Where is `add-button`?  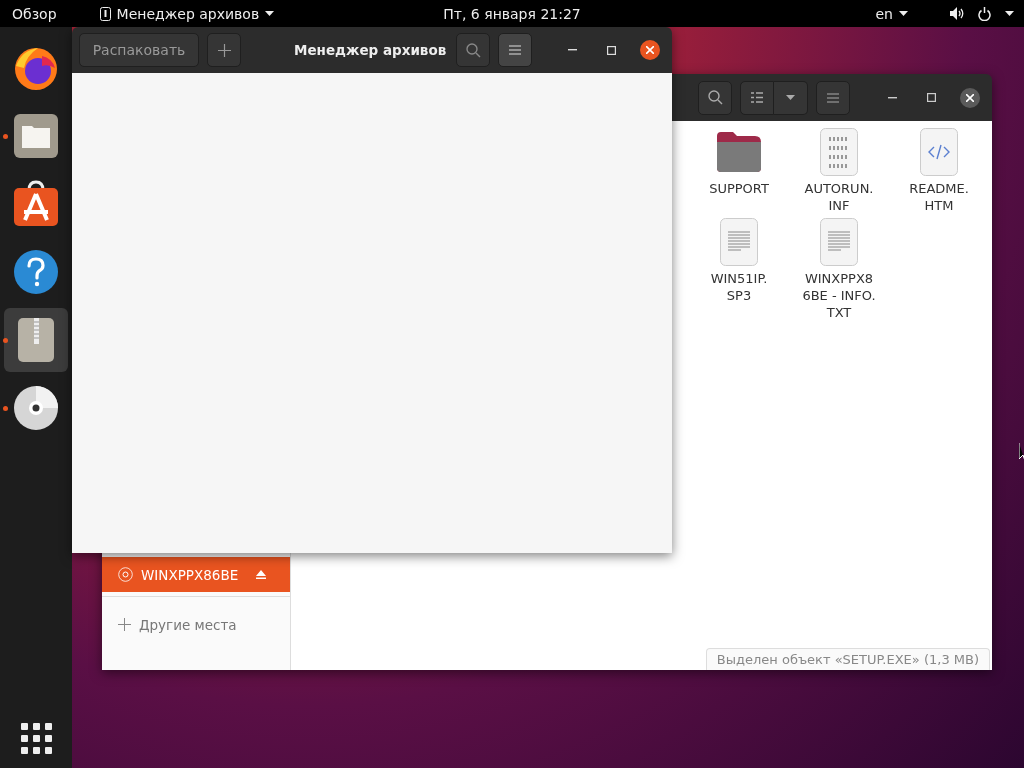 add-button is located at coordinates (224, 50).